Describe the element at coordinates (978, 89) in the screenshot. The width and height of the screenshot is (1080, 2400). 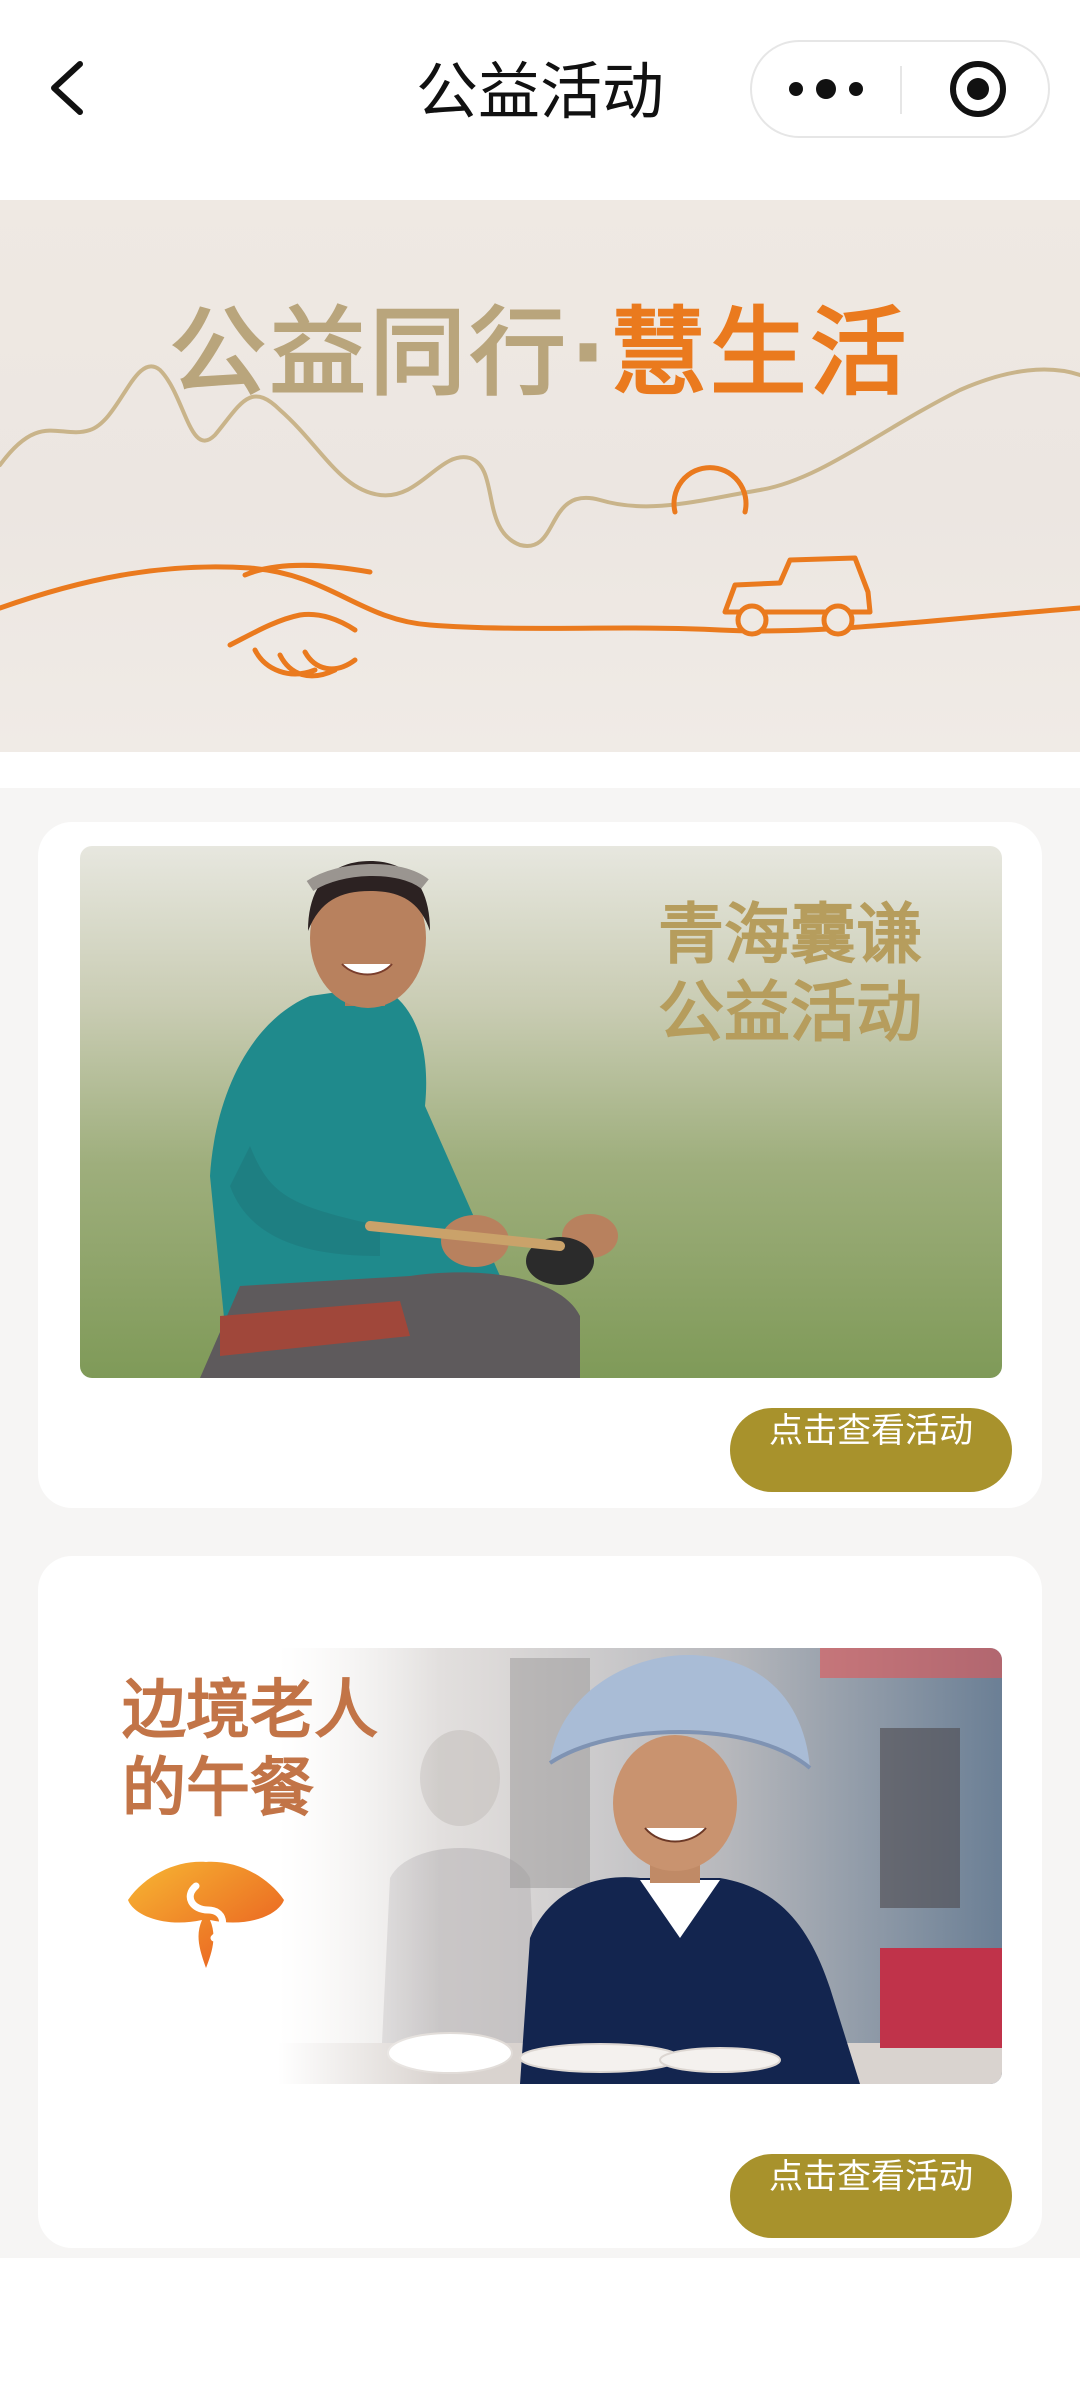
I see `target-circle-icon` at that location.